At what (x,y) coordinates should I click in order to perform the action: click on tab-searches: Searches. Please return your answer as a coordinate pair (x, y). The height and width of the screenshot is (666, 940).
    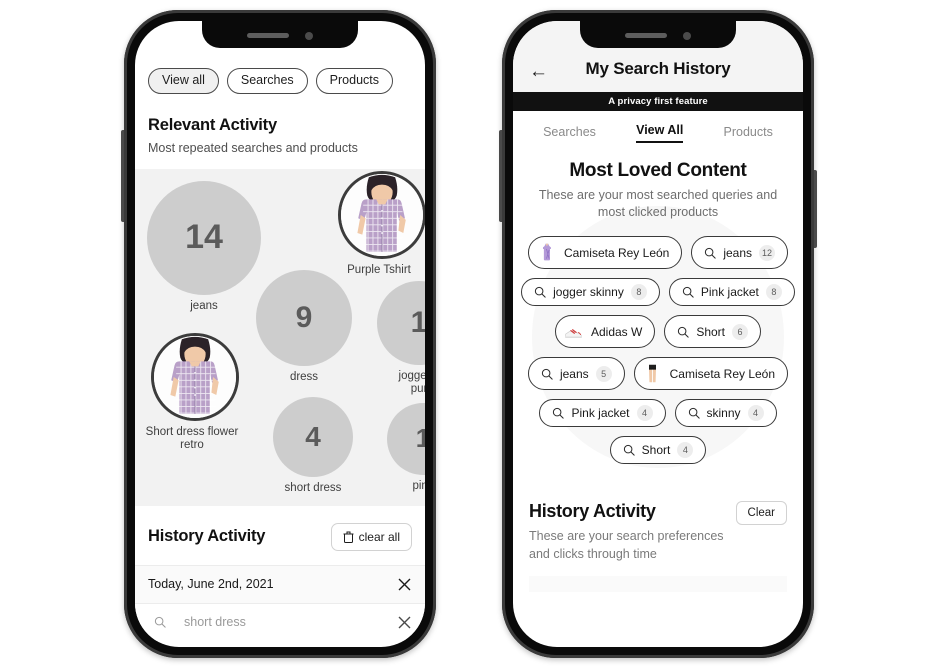
    Looking at the image, I should click on (569, 134).